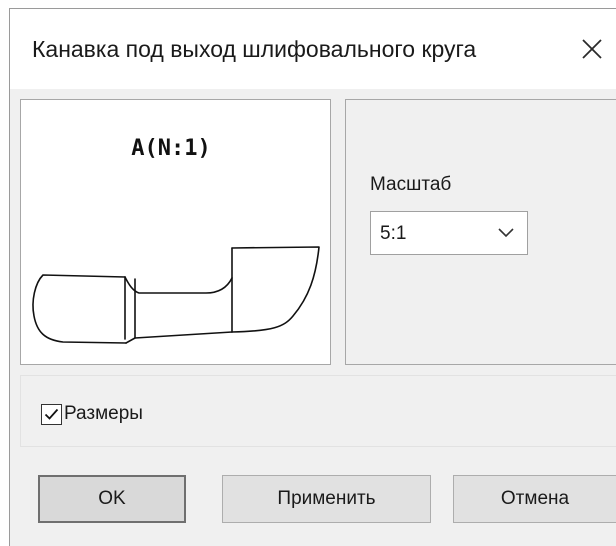 The image size is (616, 546). I want to click on dimensions-checkbox: Размеры, so click(92, 414).